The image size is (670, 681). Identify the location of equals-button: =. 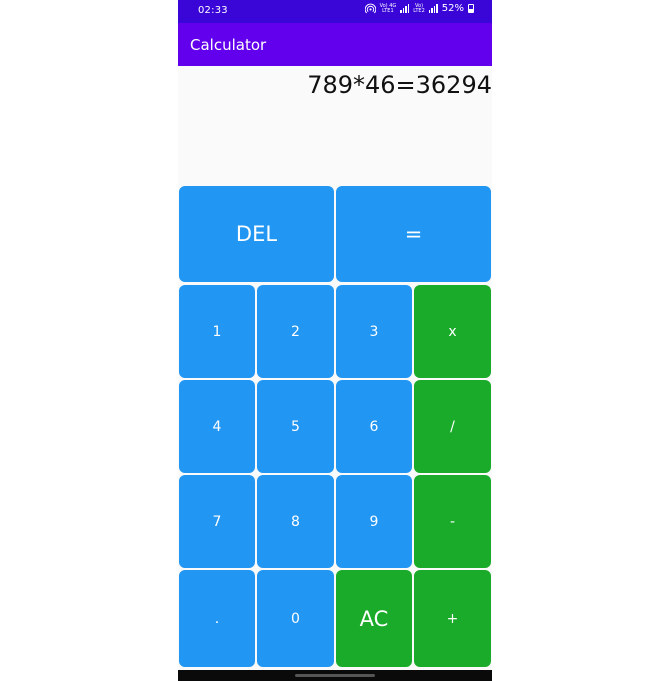
(413, 234).